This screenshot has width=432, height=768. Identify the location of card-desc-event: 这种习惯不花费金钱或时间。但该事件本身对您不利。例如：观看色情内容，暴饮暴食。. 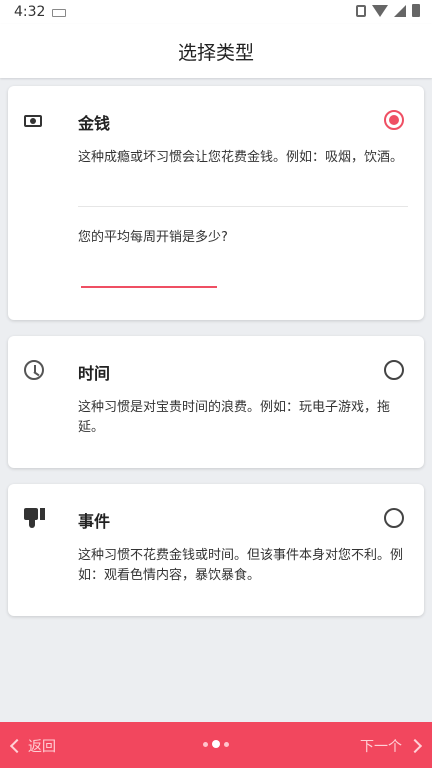
(241, 565).